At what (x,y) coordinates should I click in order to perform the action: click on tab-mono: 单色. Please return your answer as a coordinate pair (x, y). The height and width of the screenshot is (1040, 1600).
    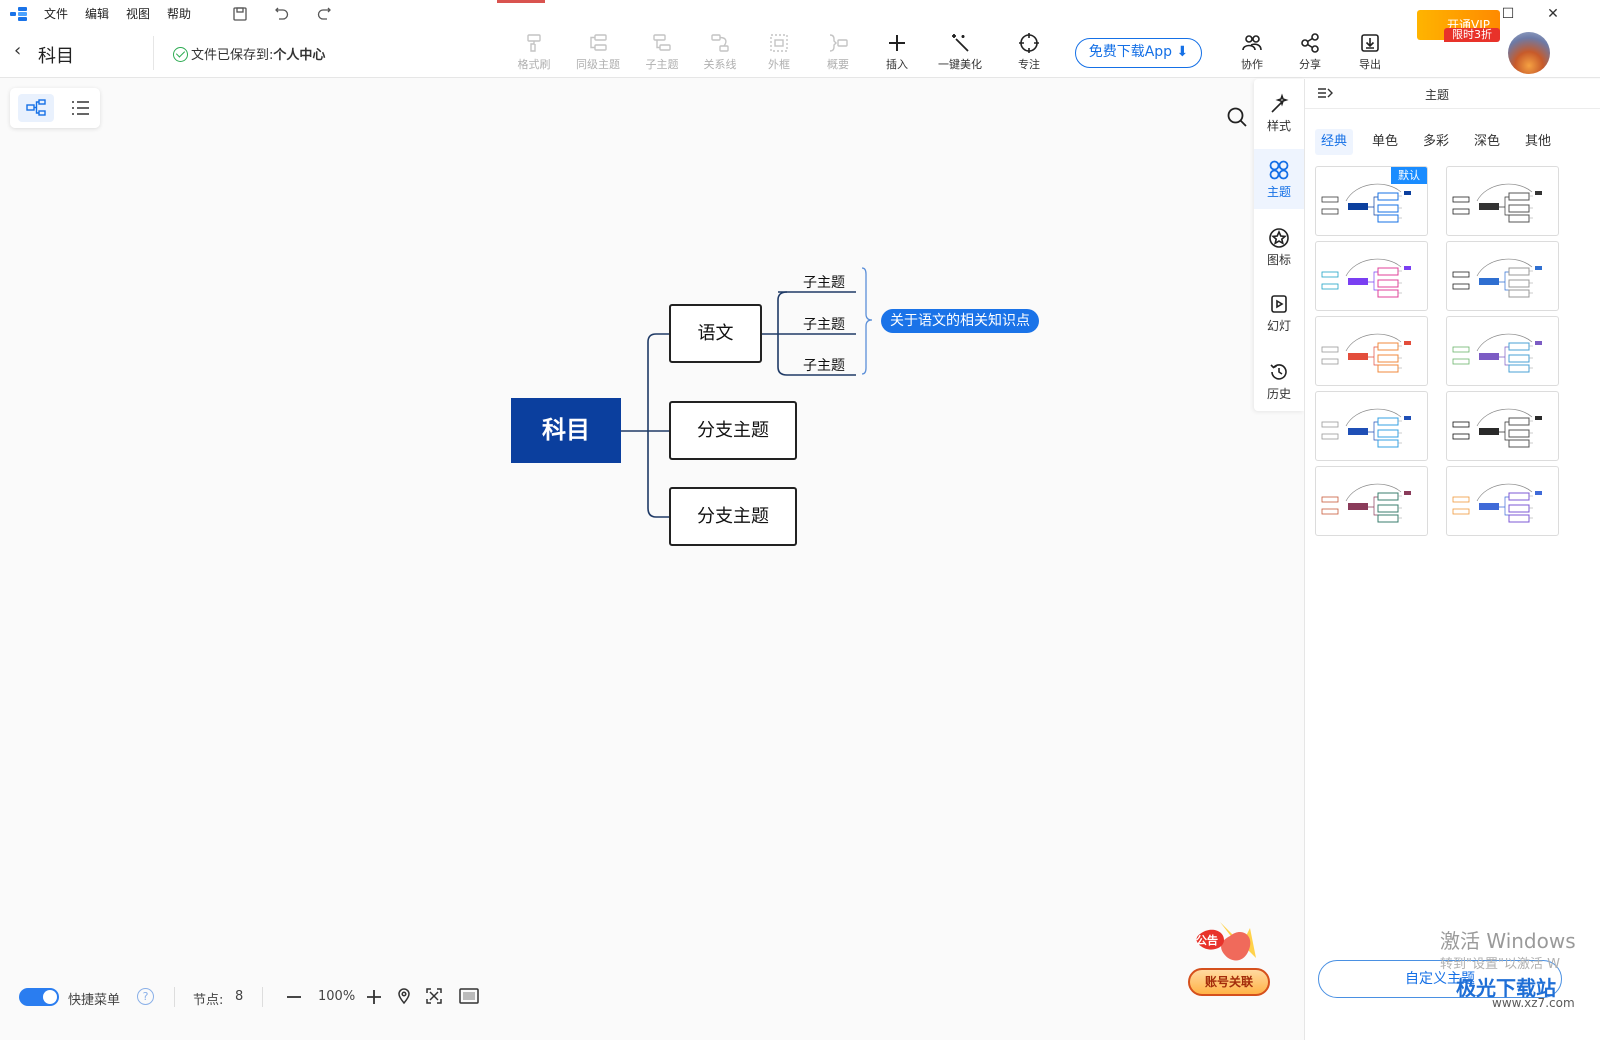
    Looking at the image, I should click on (1385, 142).